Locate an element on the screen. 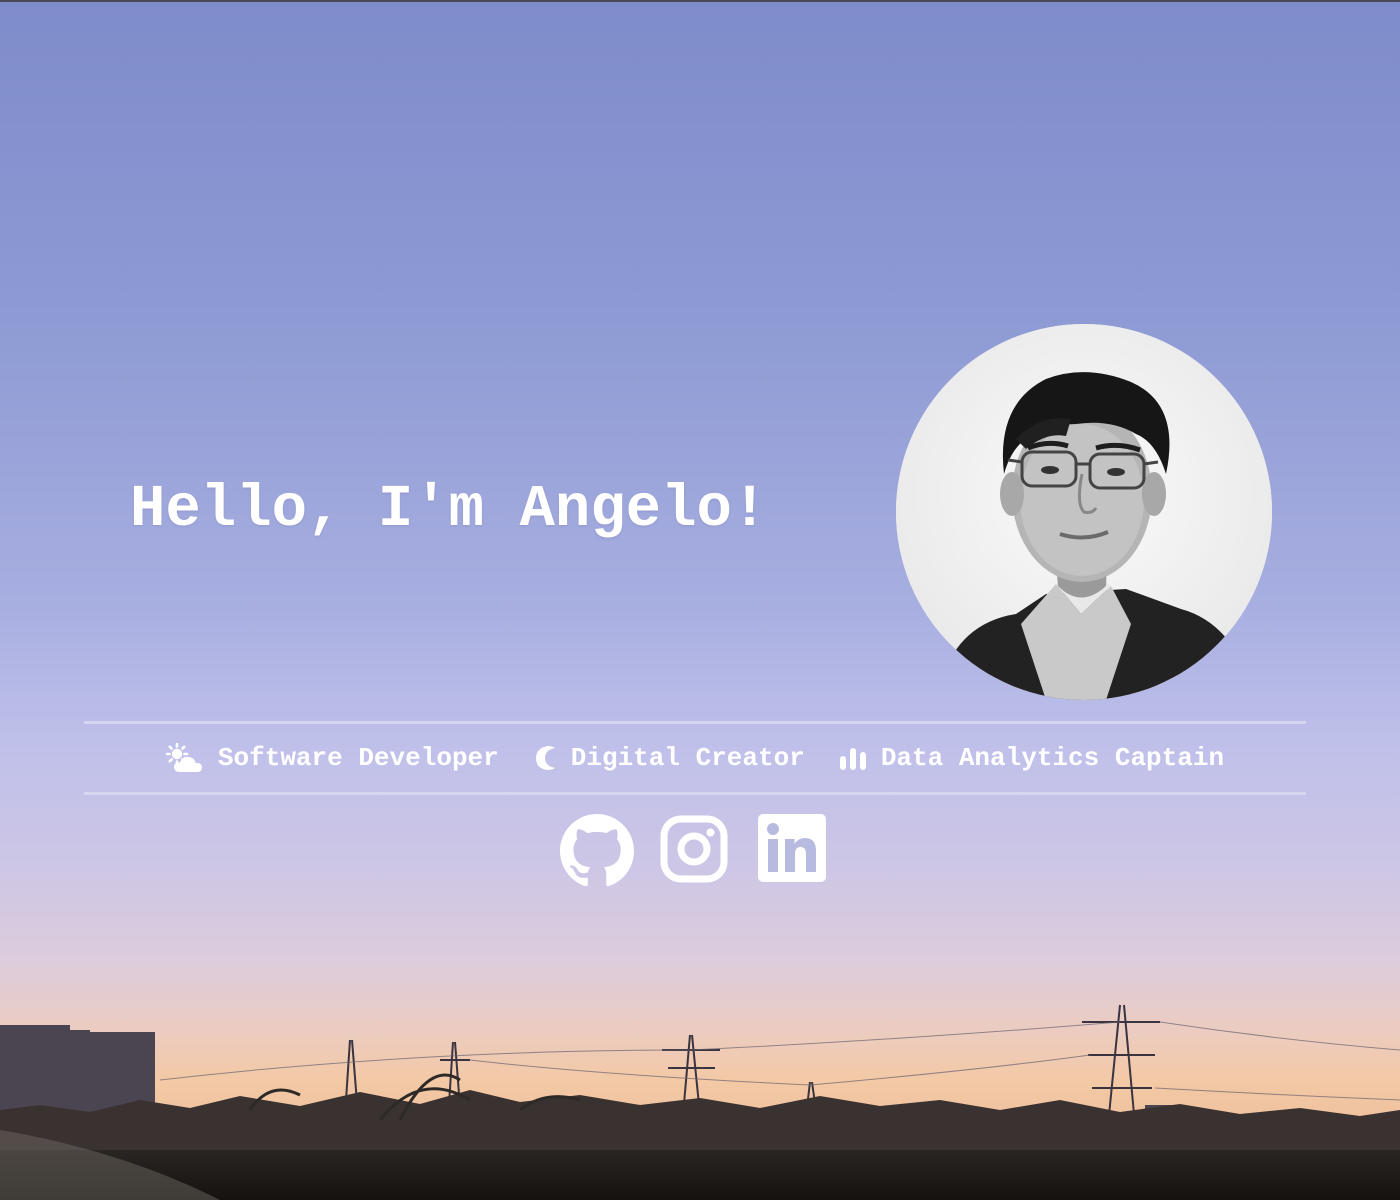 This screenshot has width=1400, height=1200. linkedin-link is located at coordinates (795, 851).